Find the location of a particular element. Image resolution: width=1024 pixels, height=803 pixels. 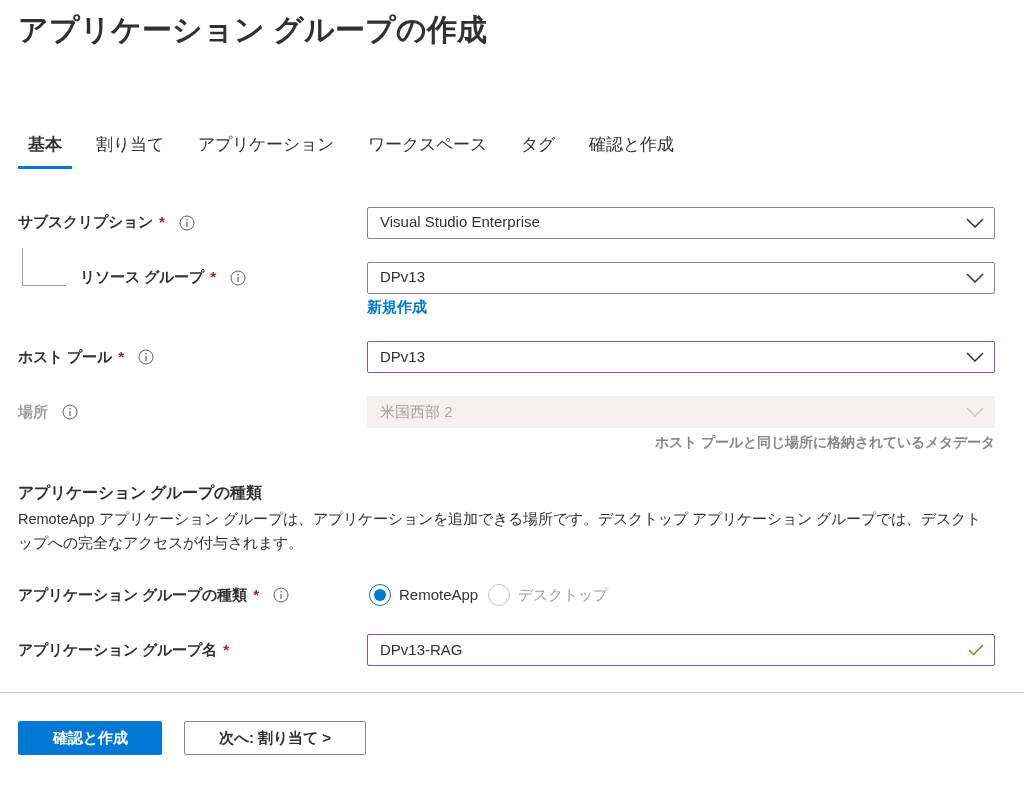

hint-text: ホスト プールと同じ場所に格納されているメタデータ is located at coordinates (824, 442).